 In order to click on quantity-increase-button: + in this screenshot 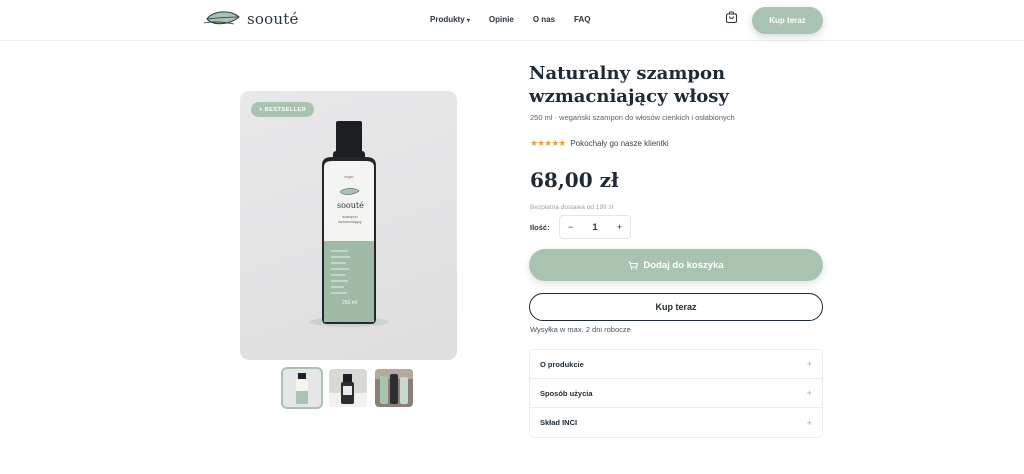, I will do `click(619, 227)`.